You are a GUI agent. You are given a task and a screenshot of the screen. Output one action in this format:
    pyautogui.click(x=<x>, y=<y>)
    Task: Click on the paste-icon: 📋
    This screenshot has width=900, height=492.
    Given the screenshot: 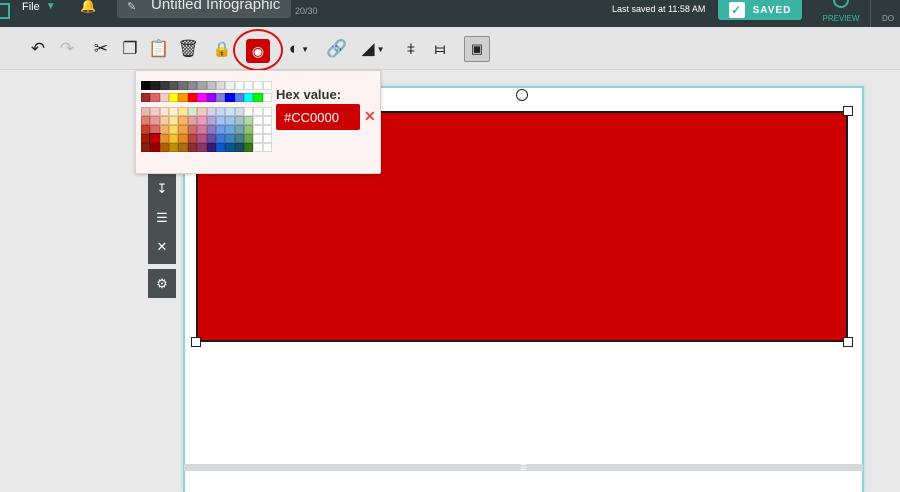 What is the action you would take?
    pyautogui.click(x=159, y=49)
    